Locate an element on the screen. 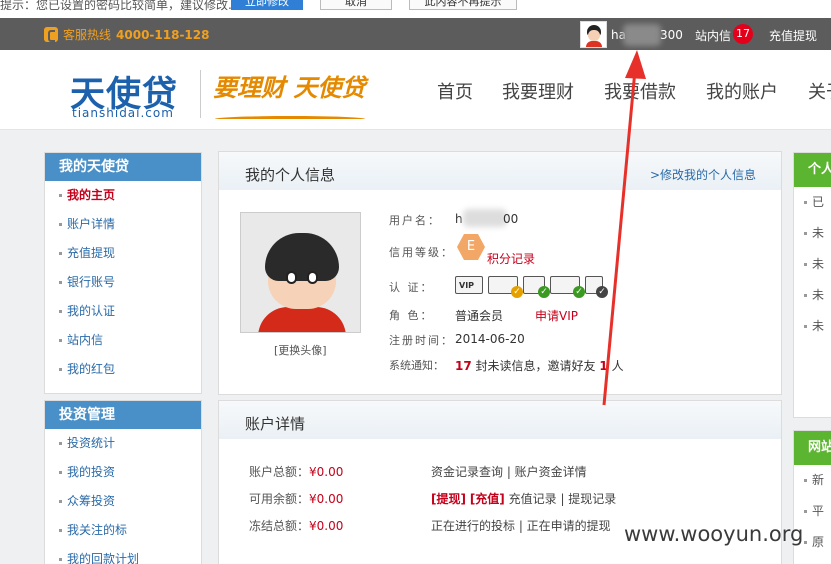 The image size is (831, 564). annotation-arrow is located at coordinates (624, 228).